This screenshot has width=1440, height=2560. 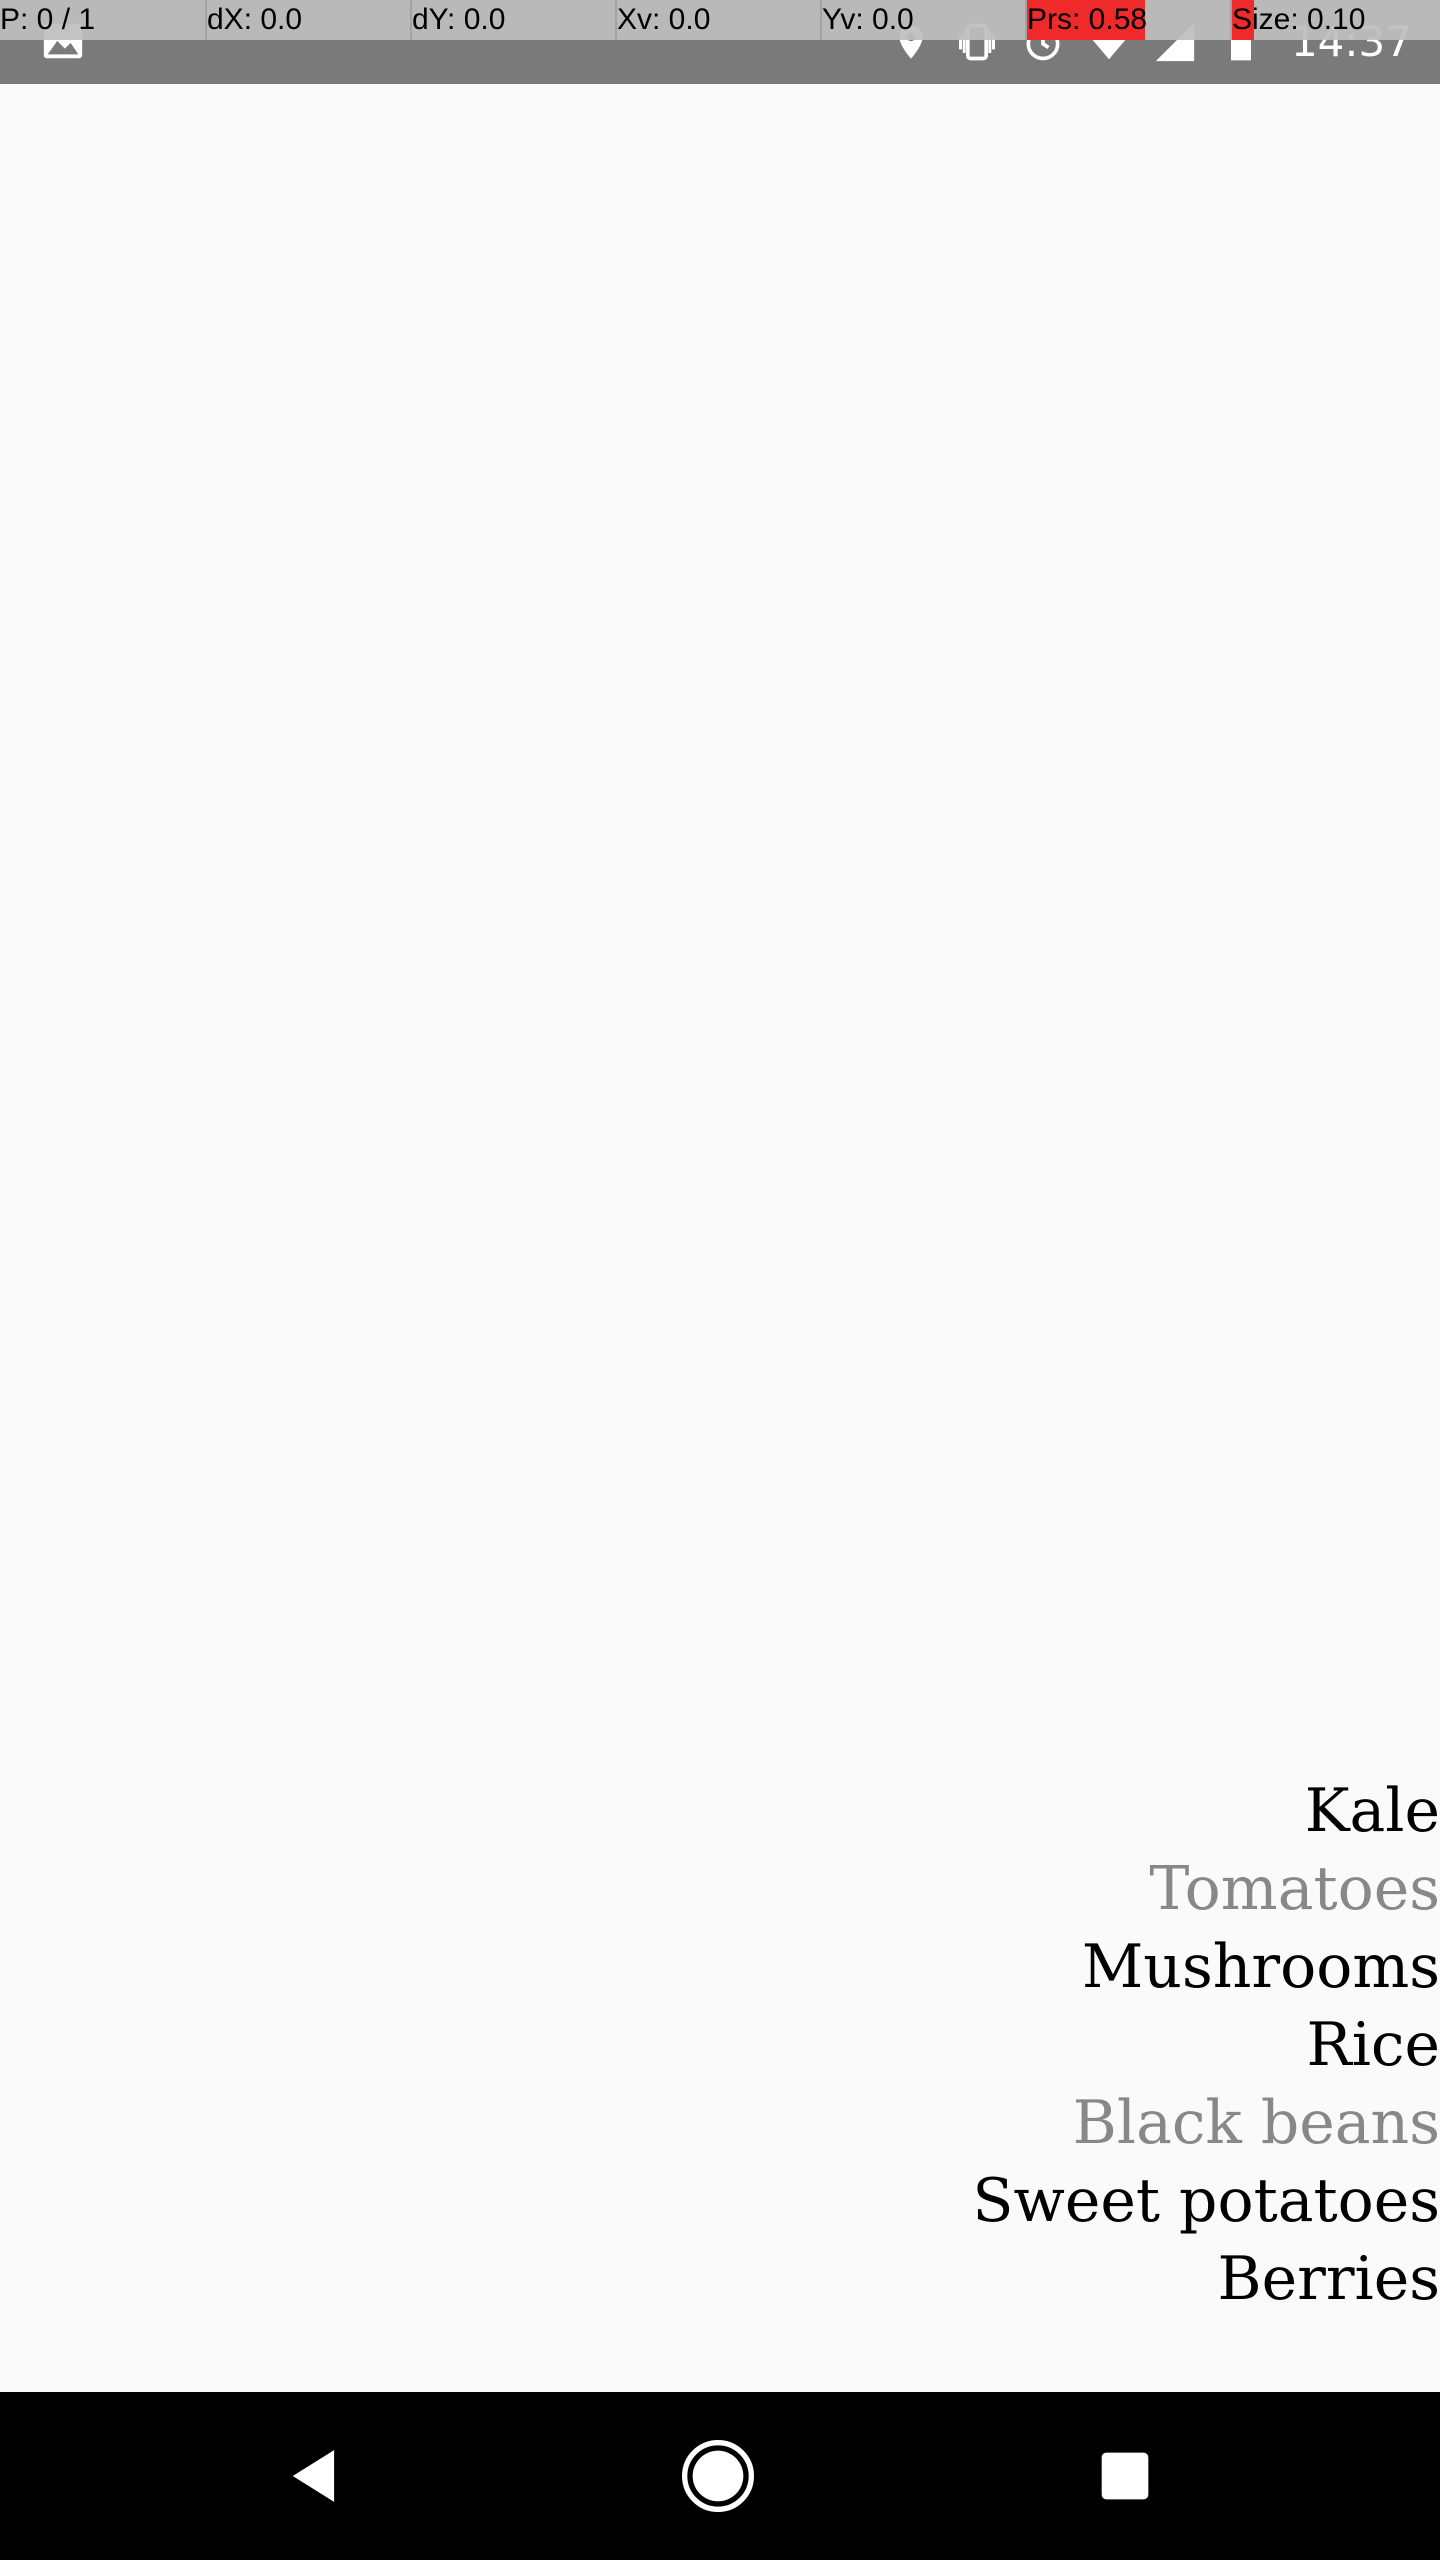 I want to click on navigation-bar, so click(x=720, y=2476).